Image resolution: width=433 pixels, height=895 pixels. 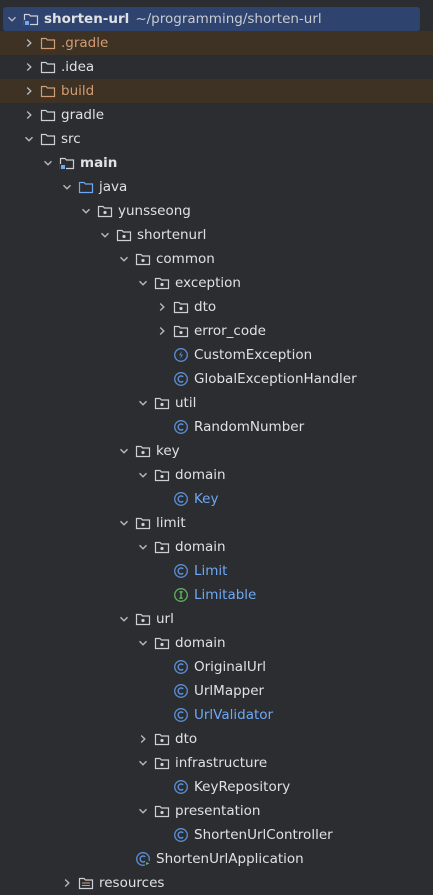 What do you see at coordinates (71, 139) in the screenshot?
I see `item-label: src` at bounding box center [71, 139].